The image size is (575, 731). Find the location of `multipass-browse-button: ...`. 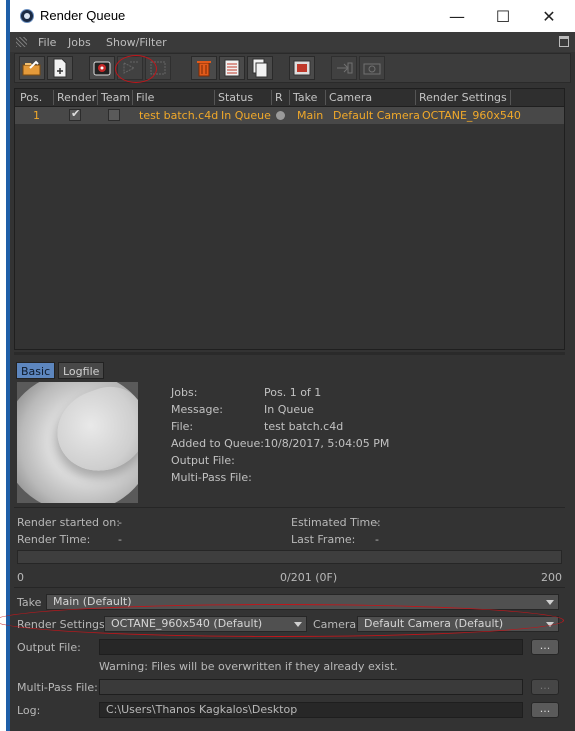

multipass-browse-button: ... is located at coordinates (545, 687).